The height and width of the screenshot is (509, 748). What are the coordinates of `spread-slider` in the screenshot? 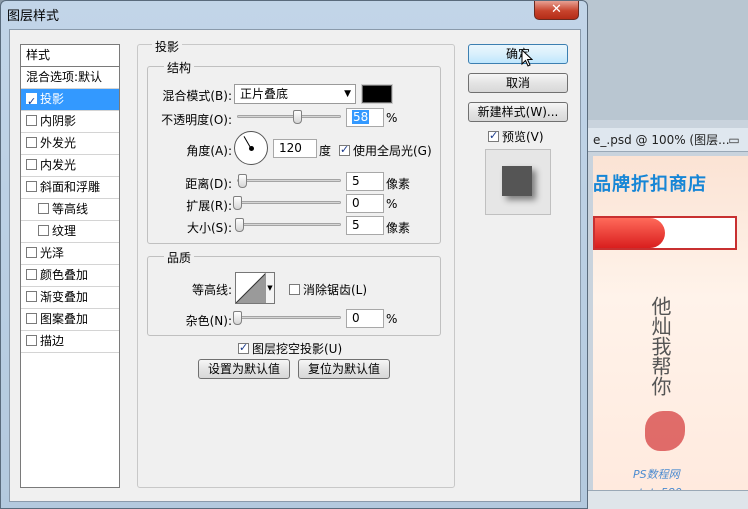 It's located at (287, 203).